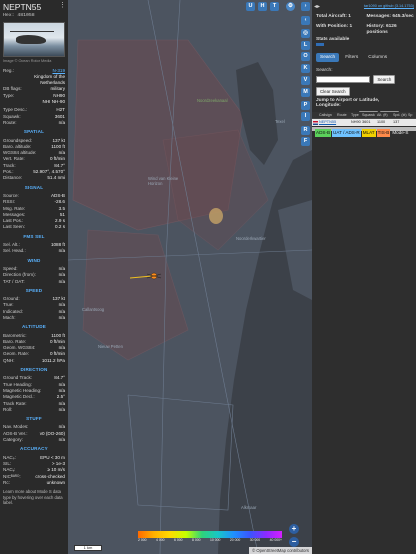 The width and height of the screenshot is (416, 554). What do you see at coordinates (62, 5) in the screenshot?
I see `more-options-icon: ⋮` at bounding box center [62, 5].